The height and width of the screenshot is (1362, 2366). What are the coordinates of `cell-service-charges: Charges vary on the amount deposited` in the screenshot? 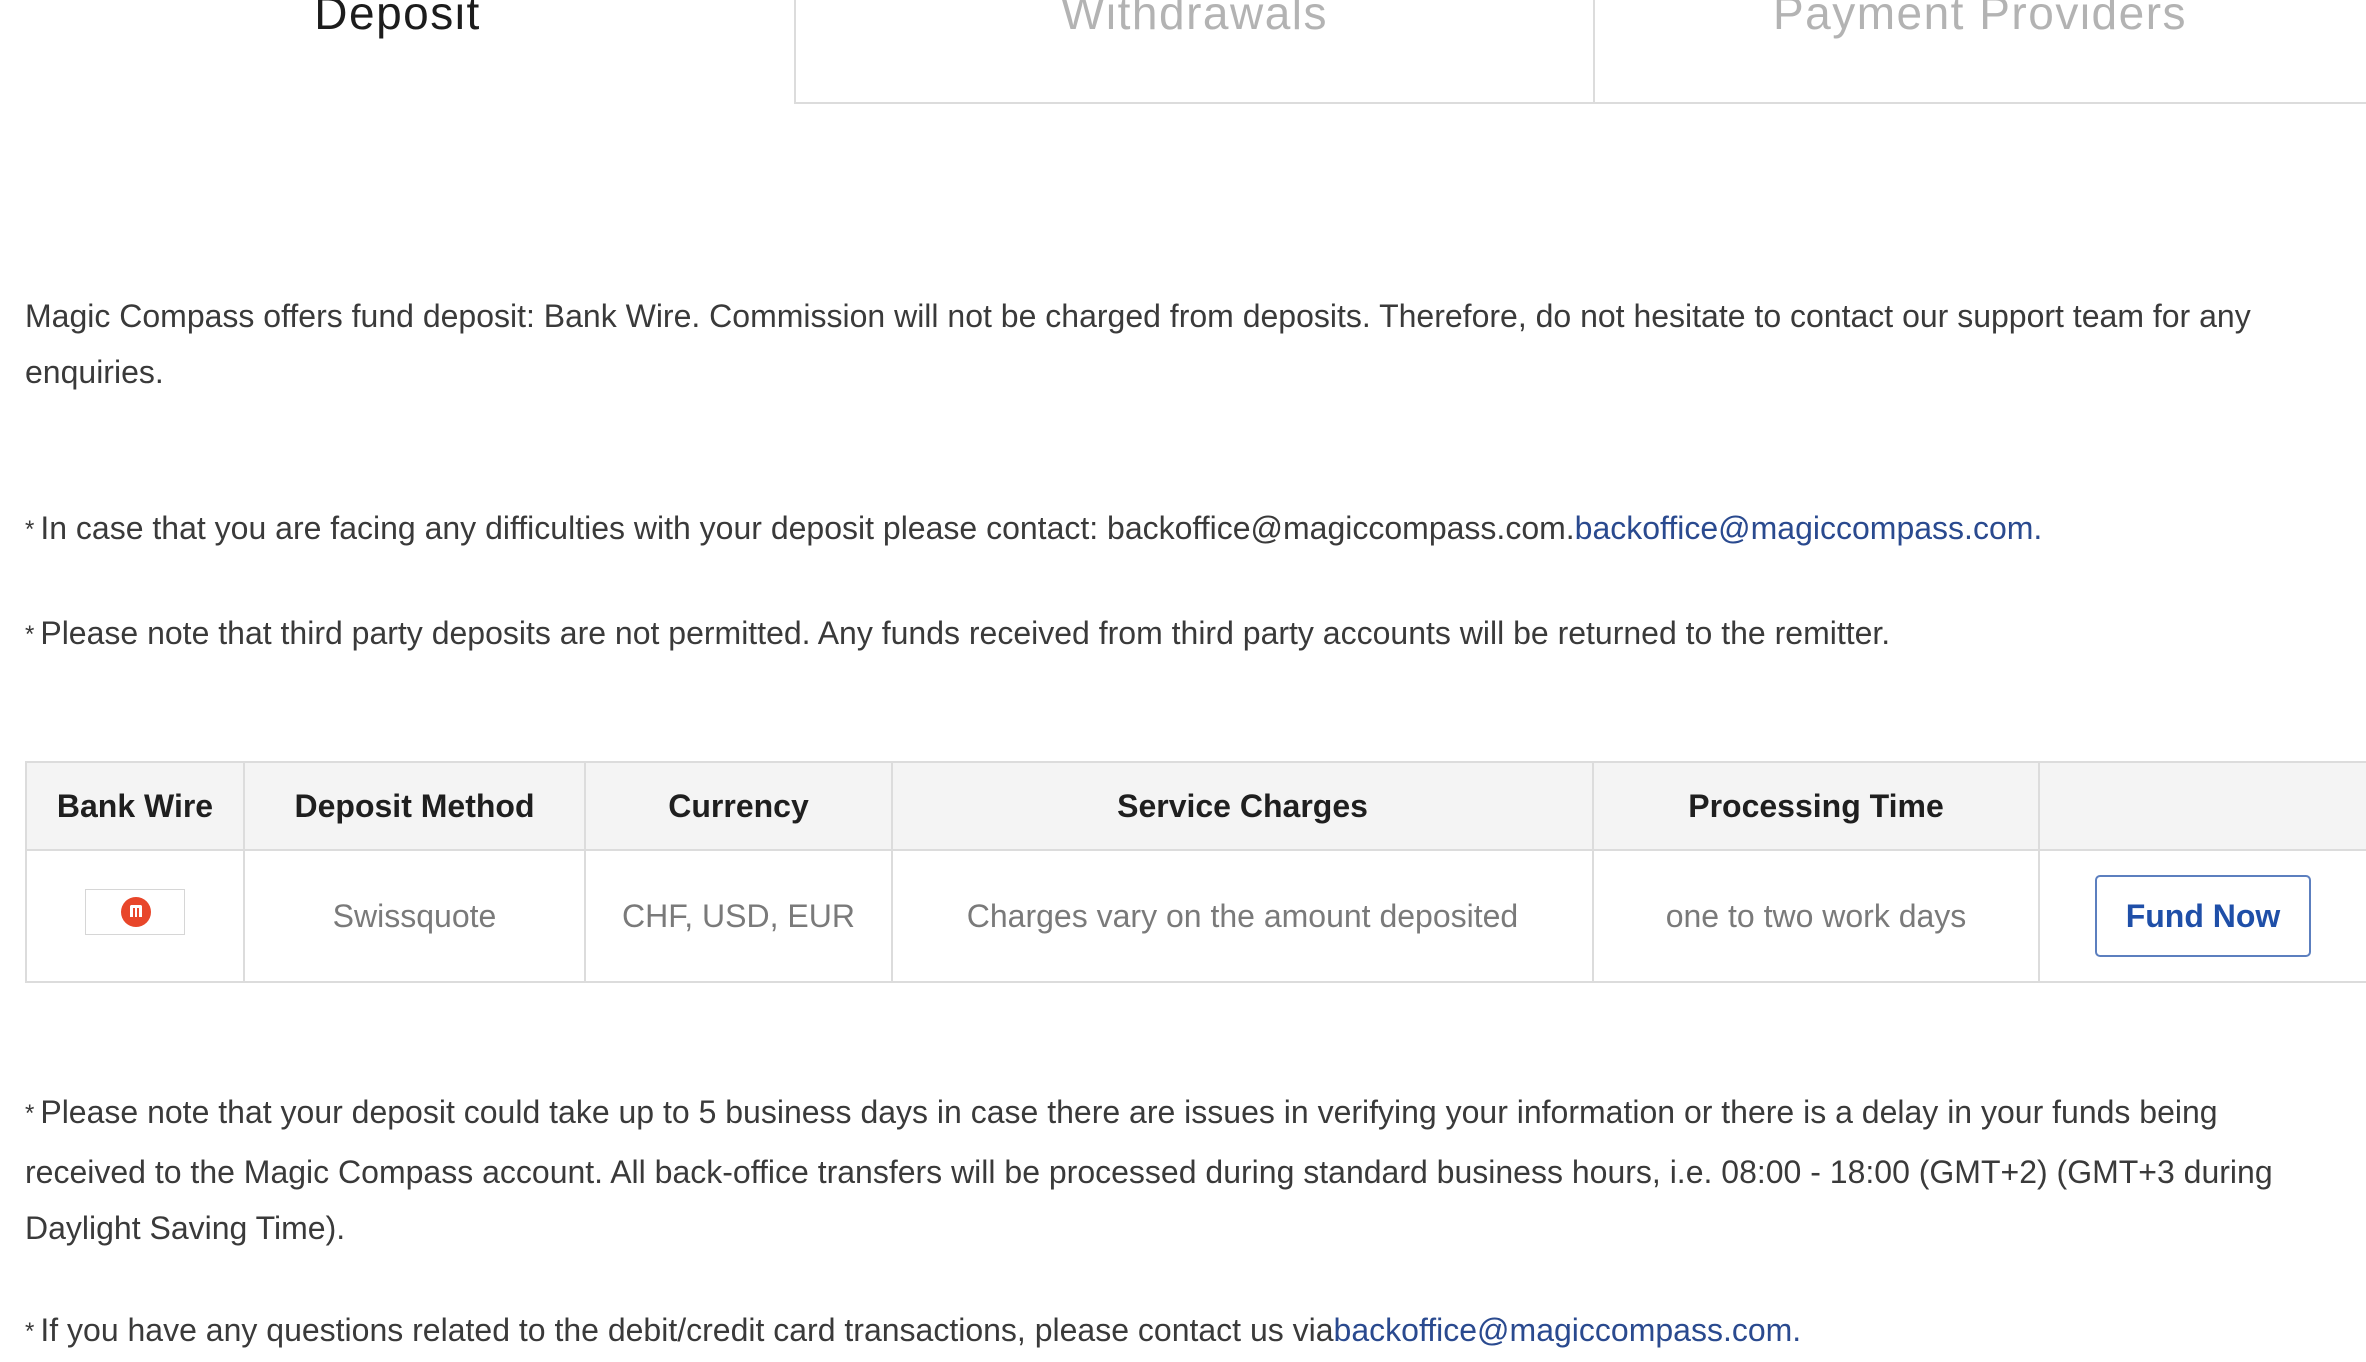 It's located at (1242, 916).